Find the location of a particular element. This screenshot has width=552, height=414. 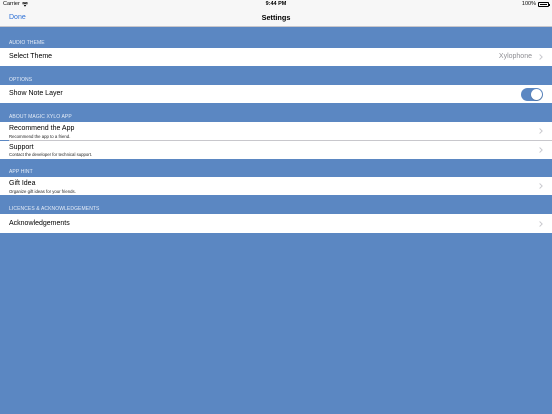

navigation-bar: Done Settings is located at coordinates (276, 18).